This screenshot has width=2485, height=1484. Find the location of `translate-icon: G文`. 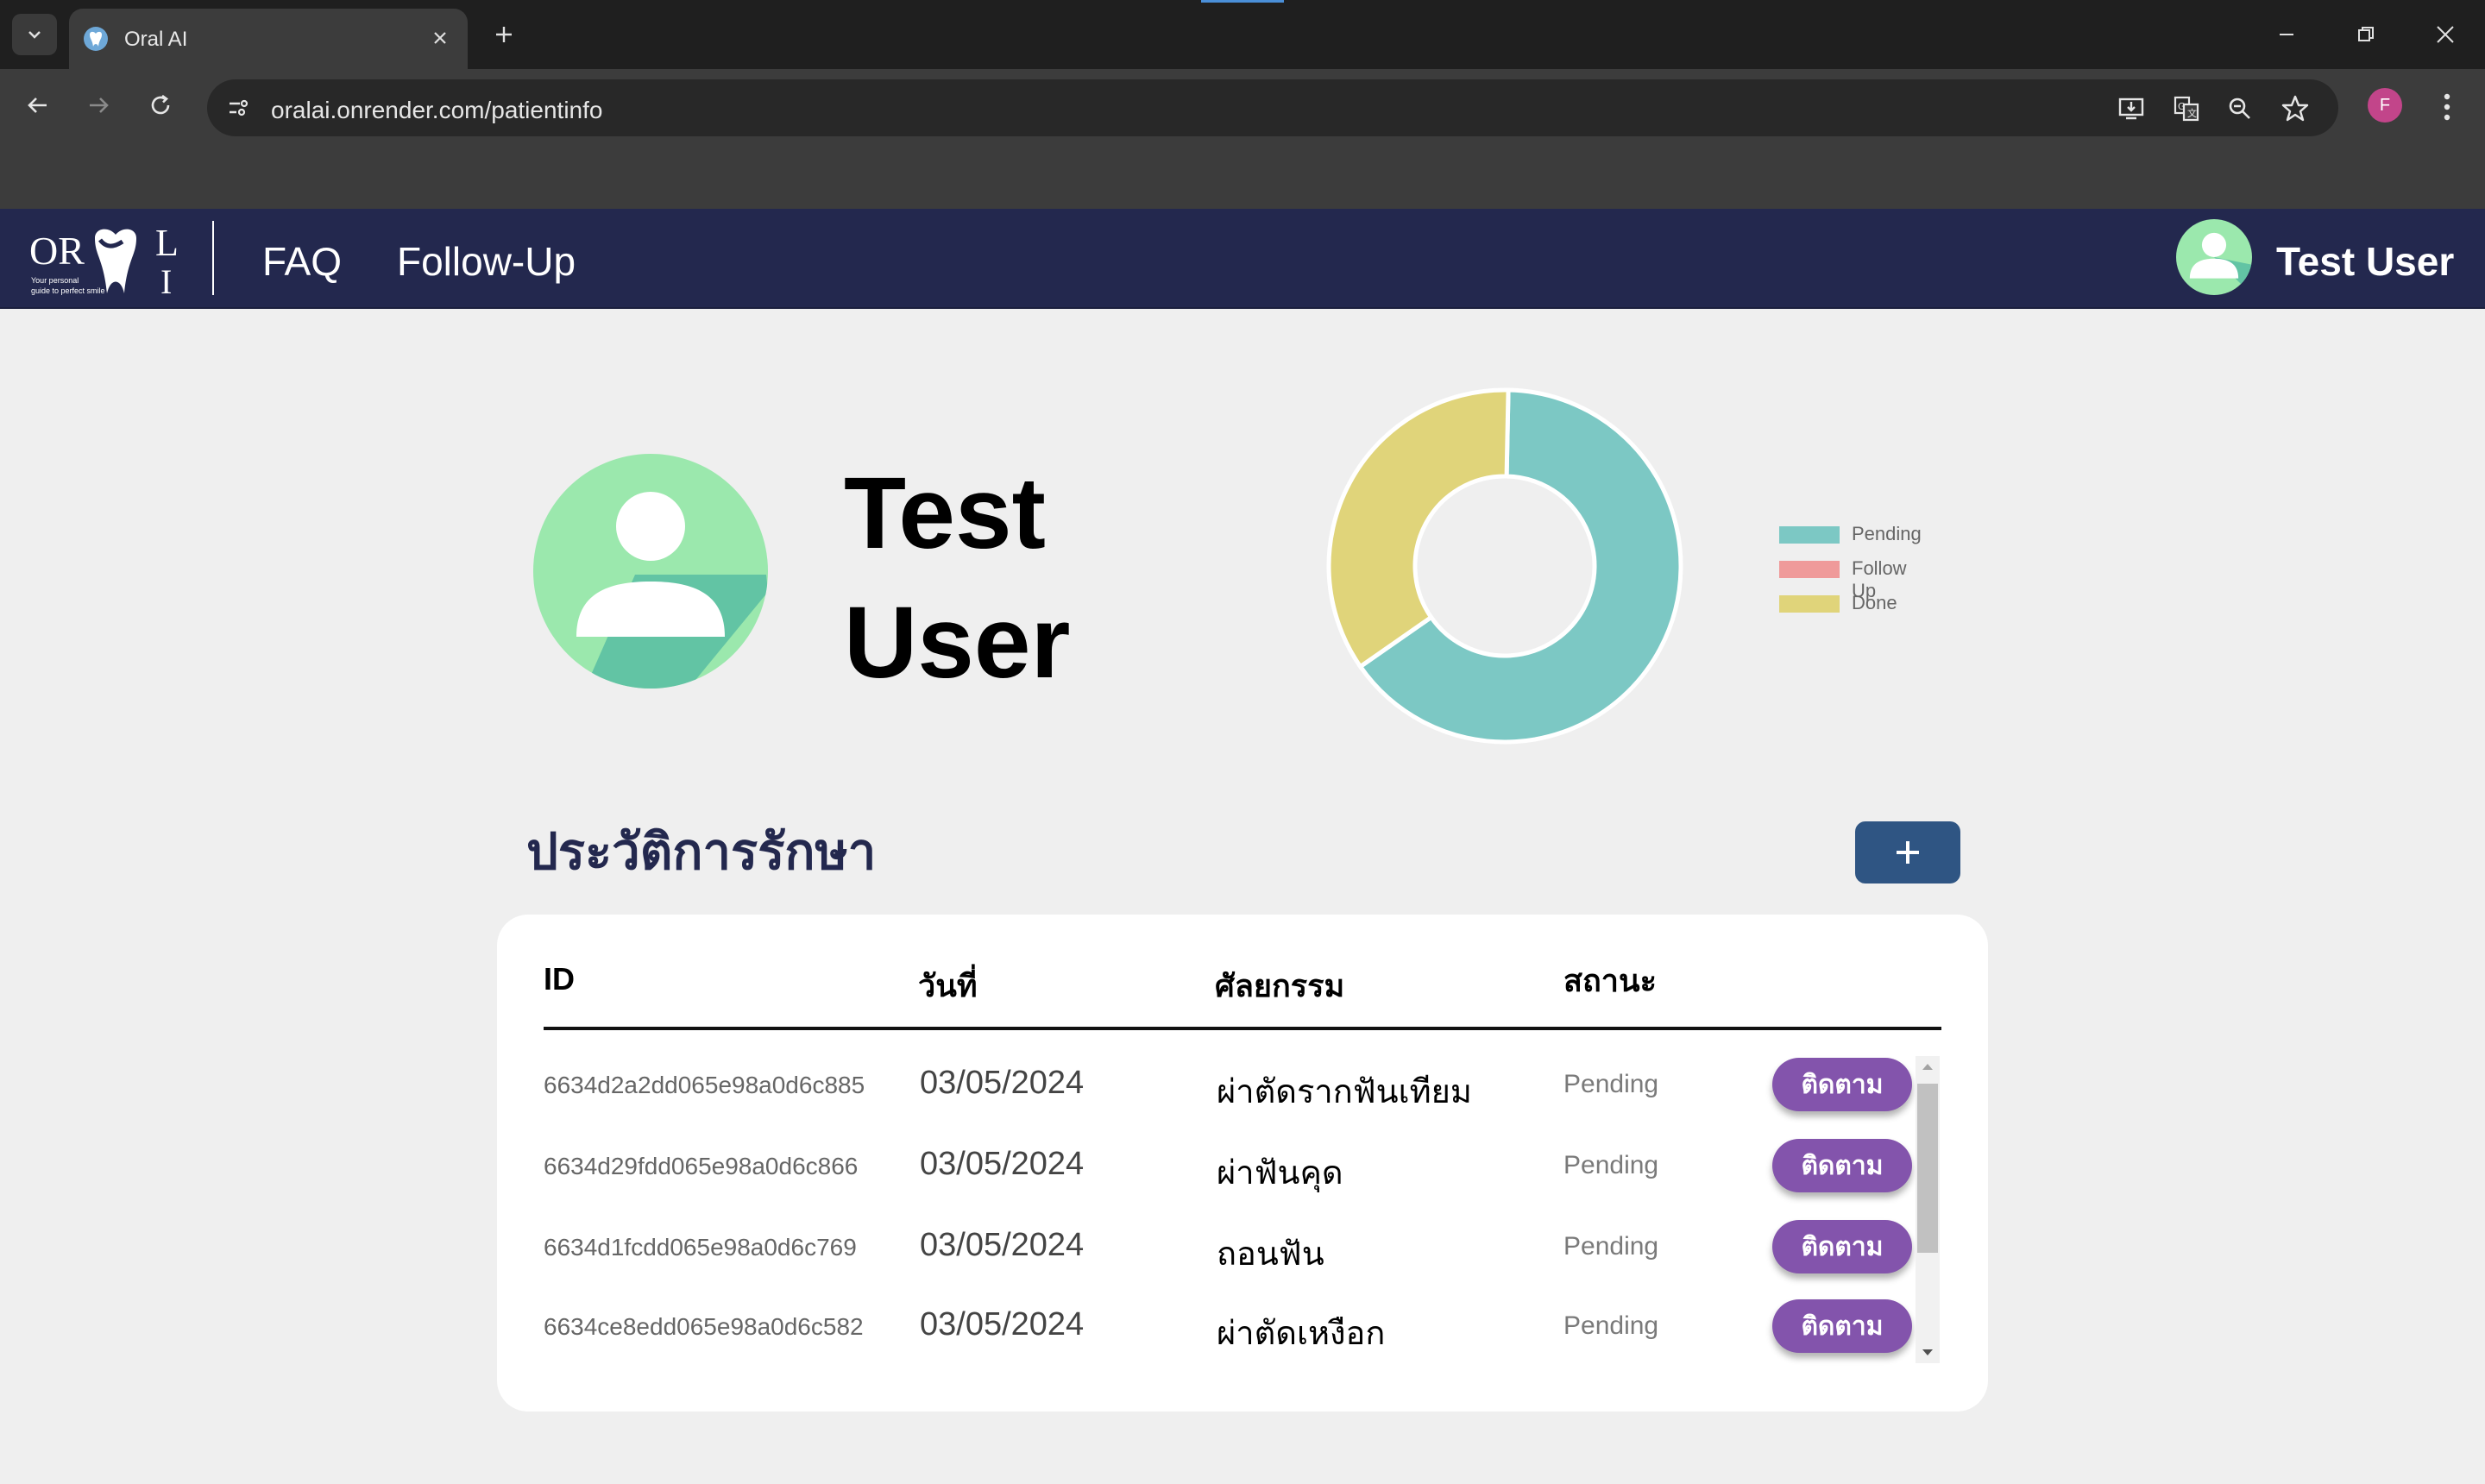

translate-icon: G文 is located at coordinates (2186, 109).